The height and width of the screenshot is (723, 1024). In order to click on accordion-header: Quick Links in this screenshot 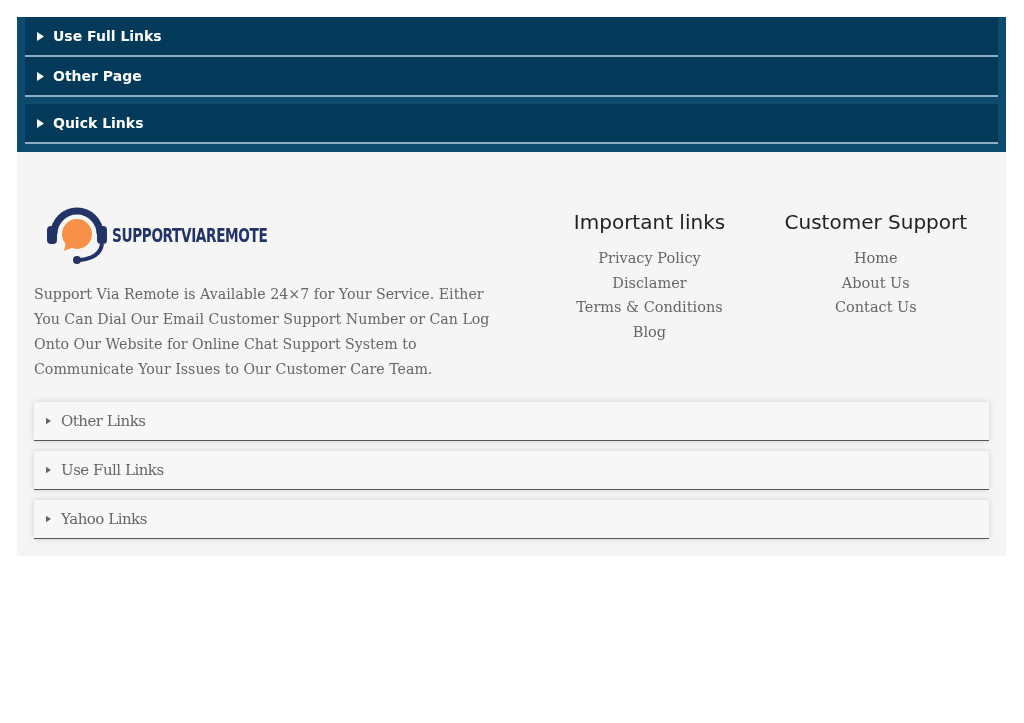, I will do `click(511, 124)`.